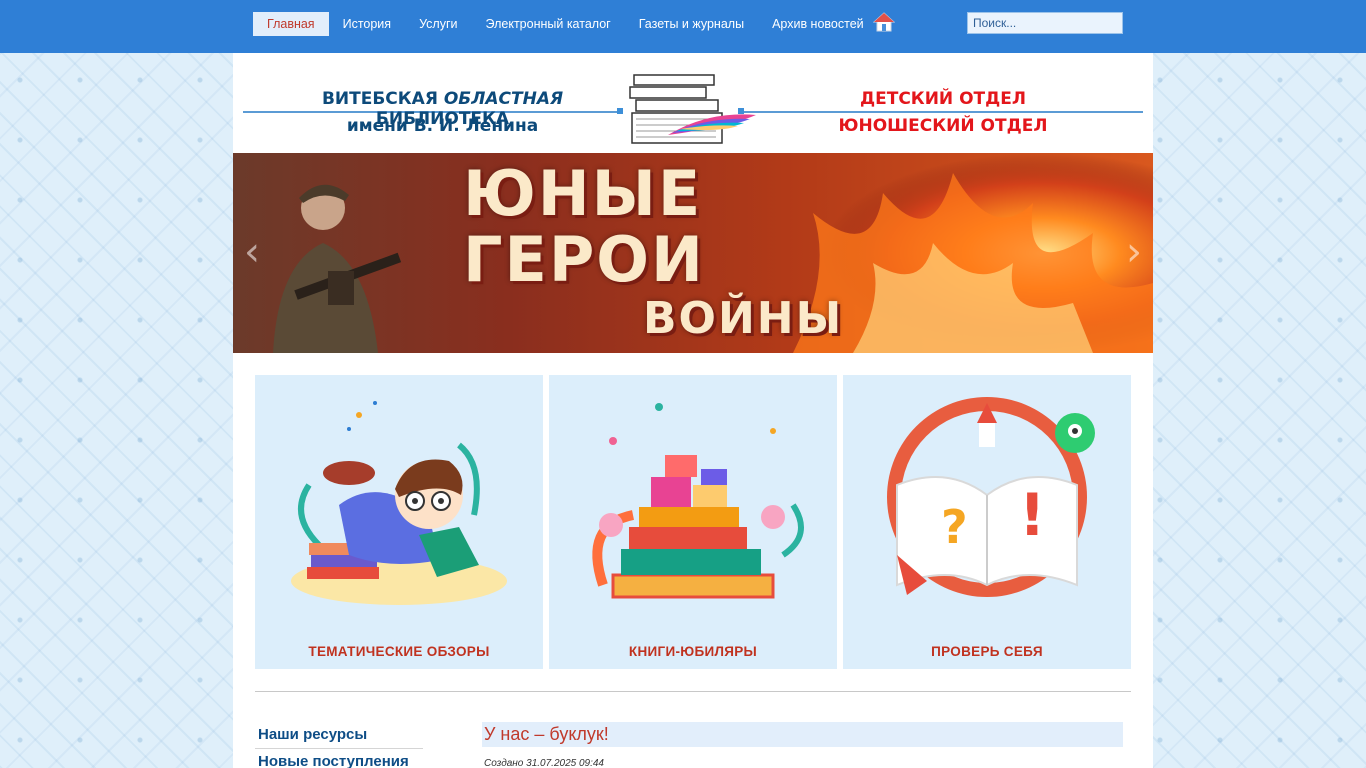  I want to click on article-title: У нас – буклук!, so click(802, 734).